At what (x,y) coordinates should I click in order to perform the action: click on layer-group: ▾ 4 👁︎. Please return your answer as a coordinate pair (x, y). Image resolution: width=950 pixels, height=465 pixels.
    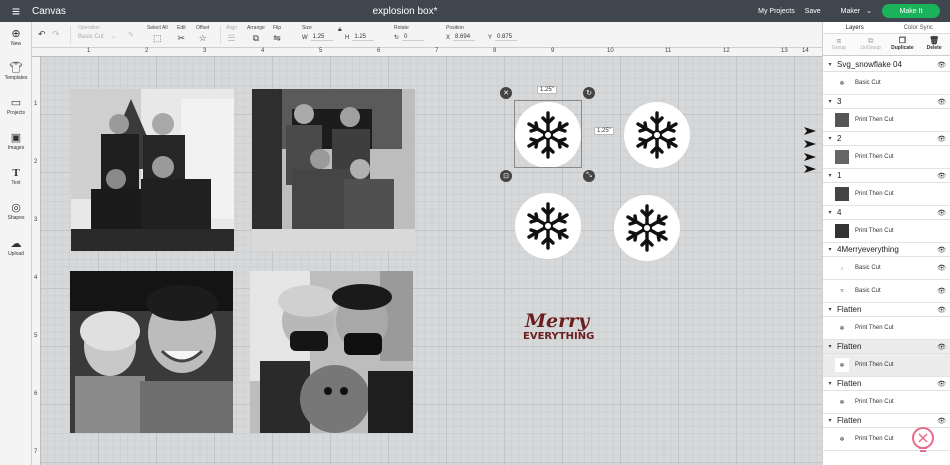
    Looking at the image, I should click on (886, 213).